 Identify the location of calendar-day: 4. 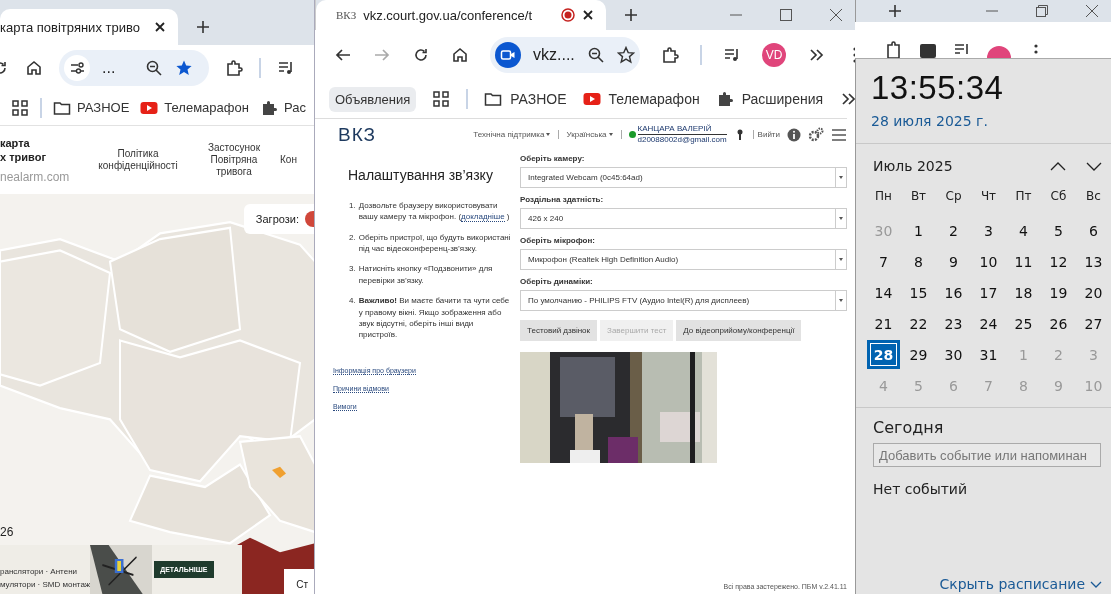
(1023, 230).